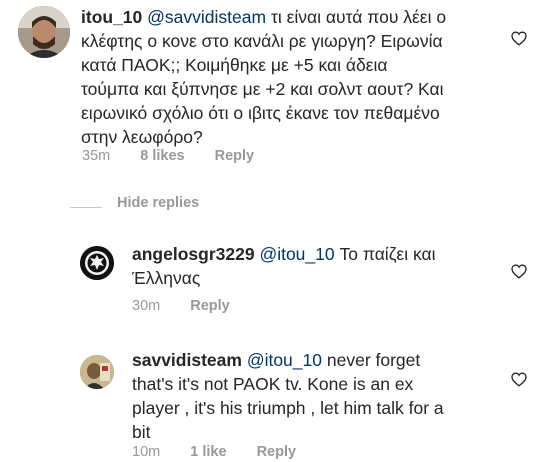 The height and width of the screenshot is (462, 534). I want to click on comment-likes: 8 likes, so click(162, 156).